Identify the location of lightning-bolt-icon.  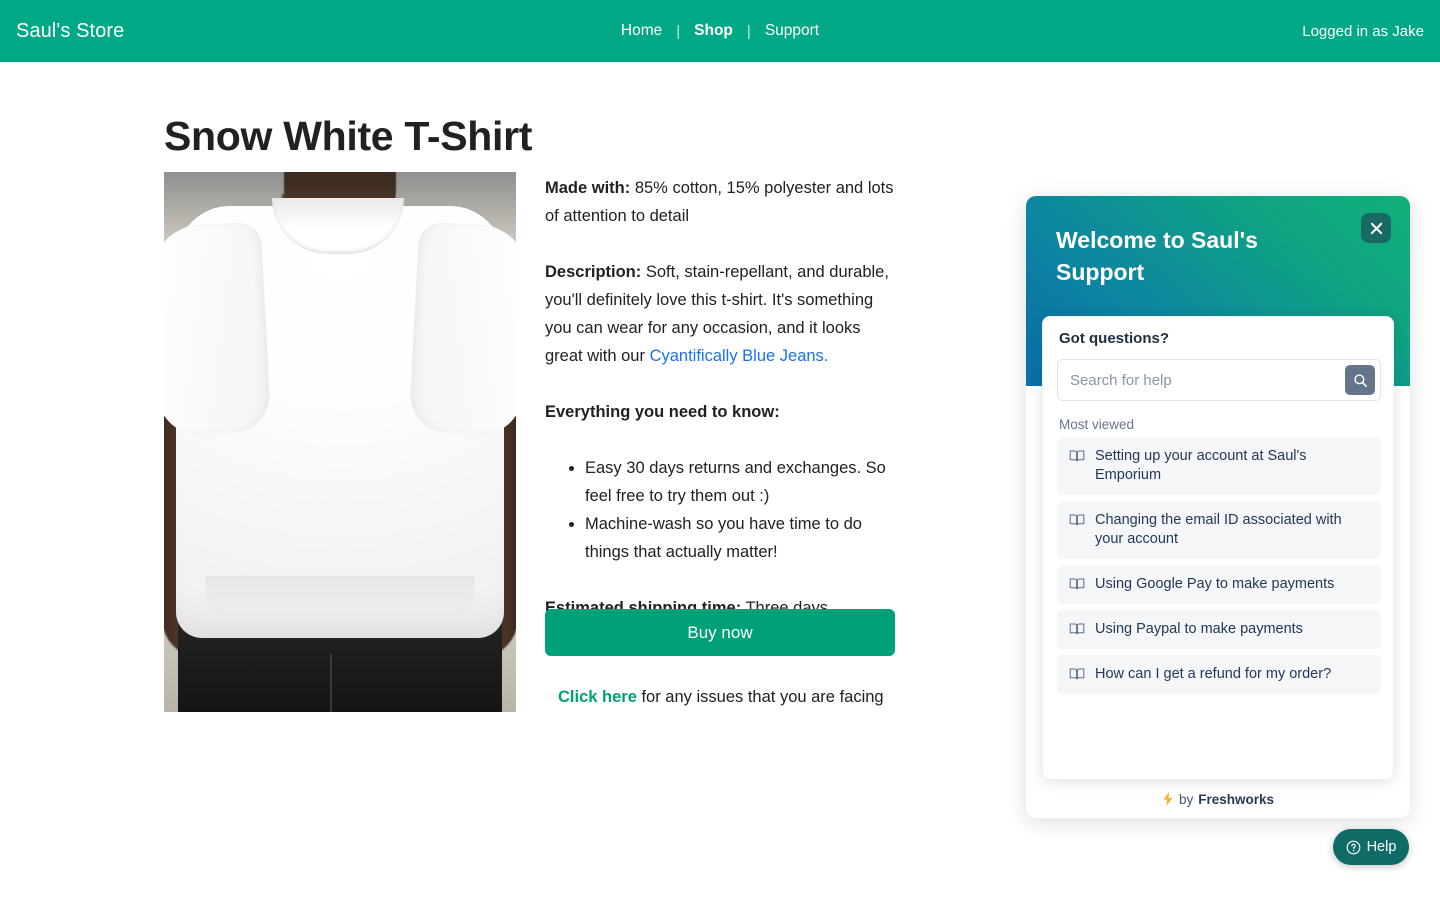
(1168, 799).